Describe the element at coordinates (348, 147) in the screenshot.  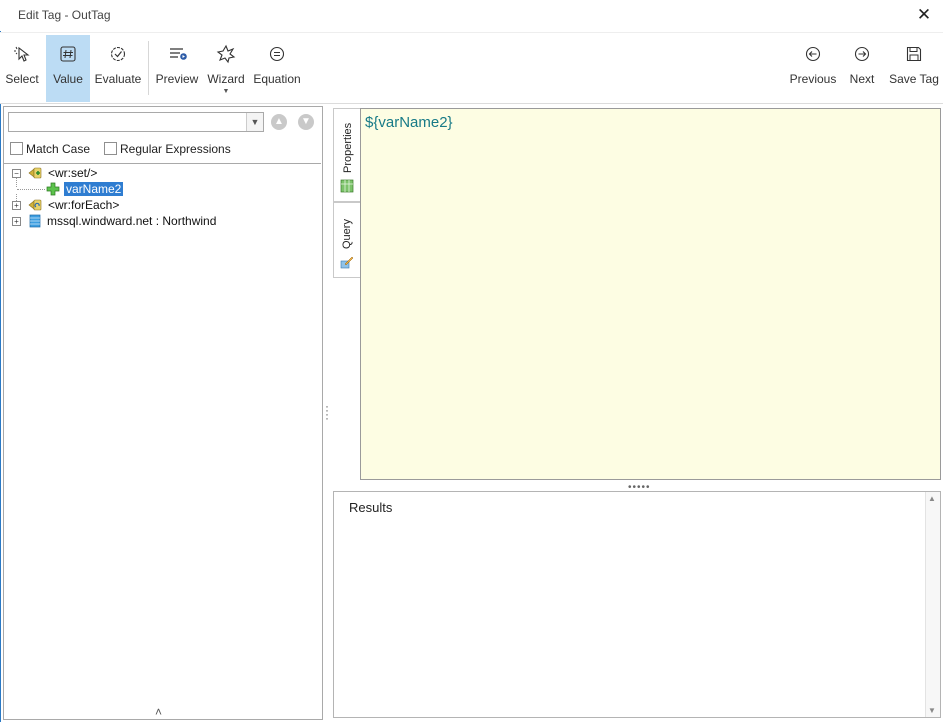
I see `tab-properties-label: Properties` at that location.